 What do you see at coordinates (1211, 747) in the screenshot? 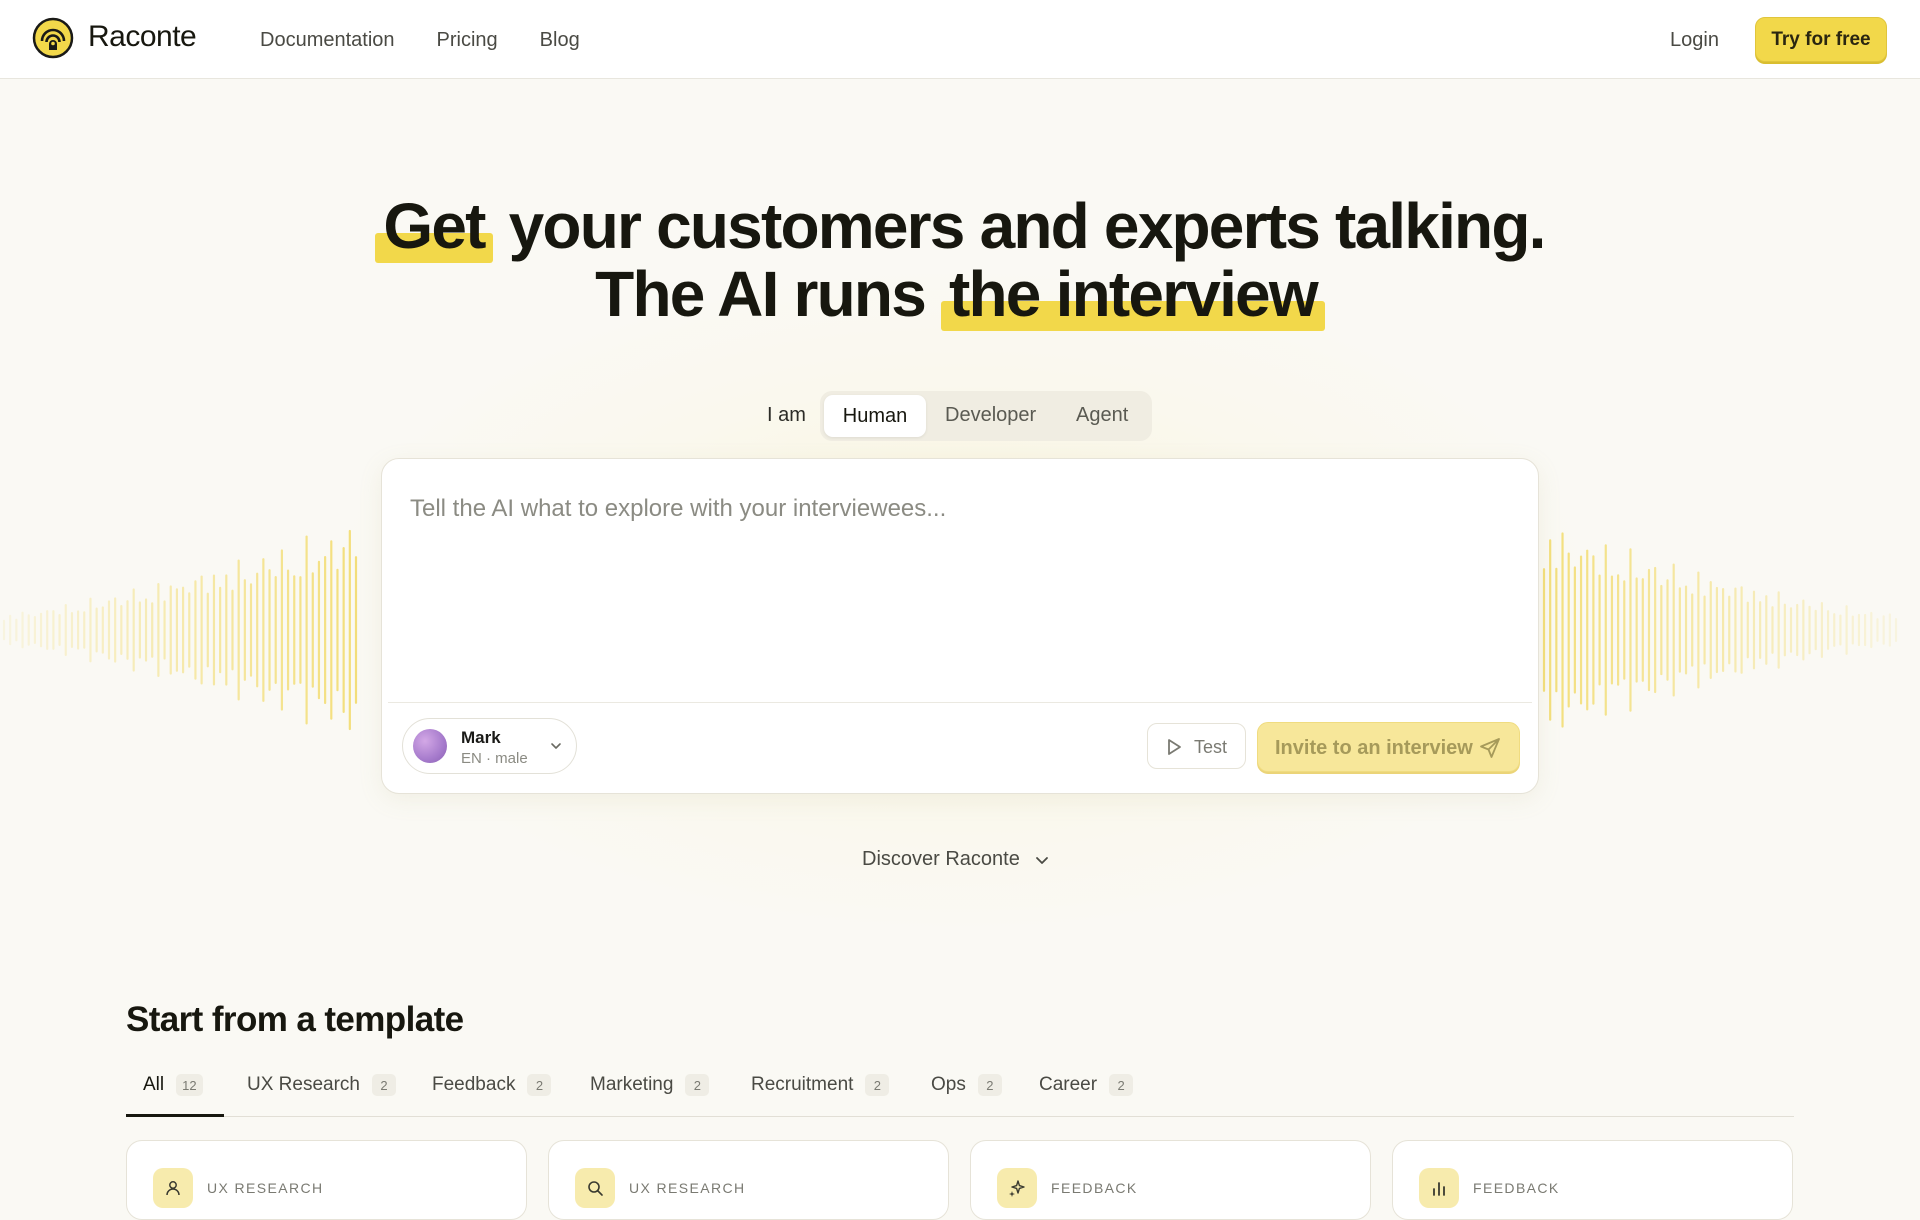
I see `test-button-label: Test` at bounding box center [1211, 747].